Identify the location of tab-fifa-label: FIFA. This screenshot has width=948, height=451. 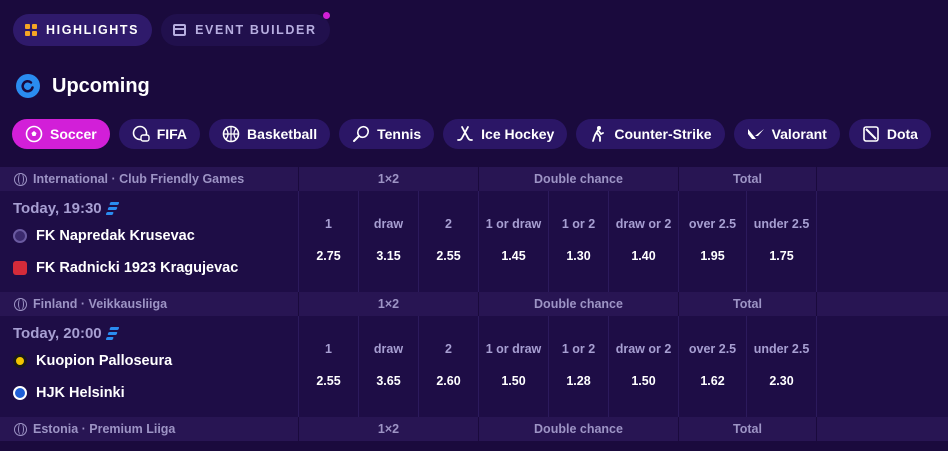
(172, 134).